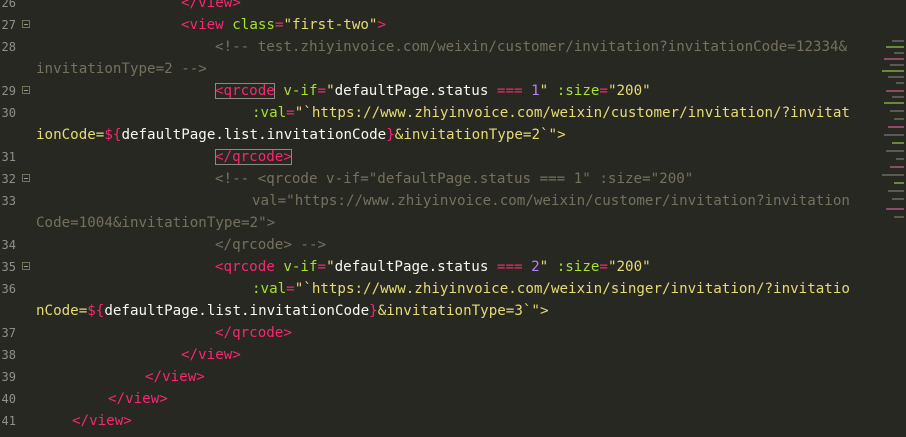  What do you see at coordinates (411, 267) in the screenshot?
I see `token-expr: defaultPage.status` at bounding box center [411, 267].